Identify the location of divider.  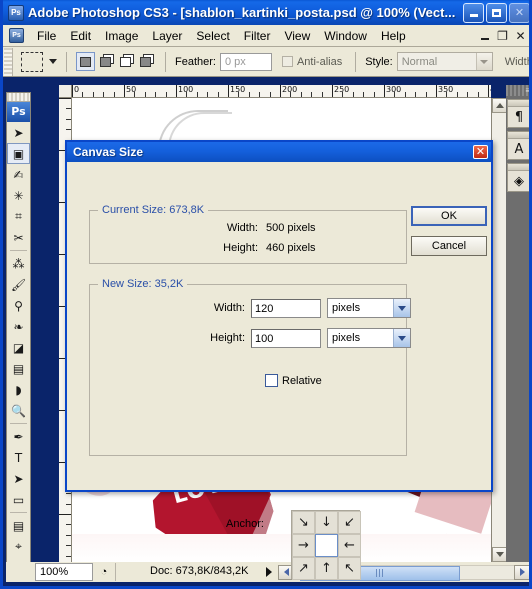
(356, 61).